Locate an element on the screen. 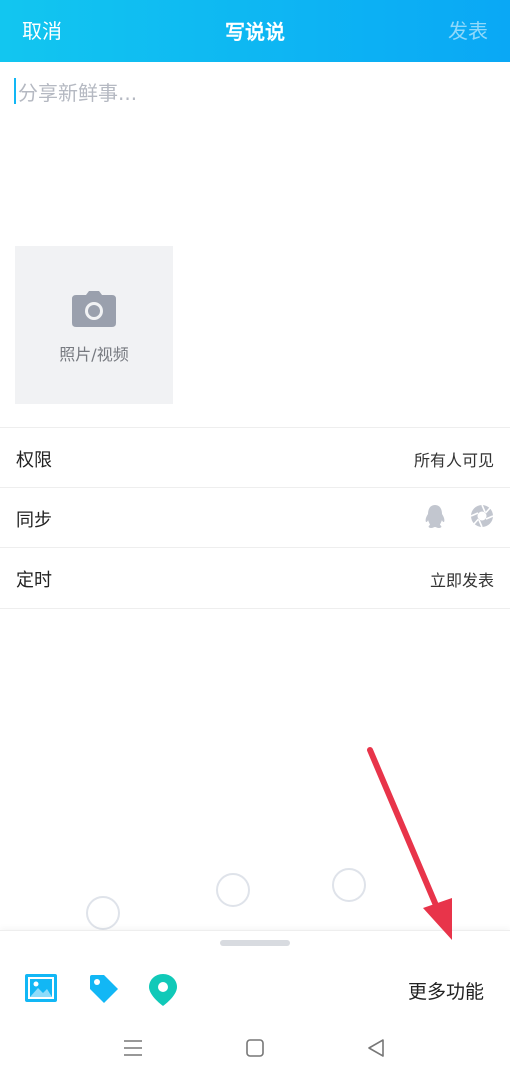 Image resolution: width=510 pixels, height=1081 pixels. menu-icon is located at coordinates (133, 1048).